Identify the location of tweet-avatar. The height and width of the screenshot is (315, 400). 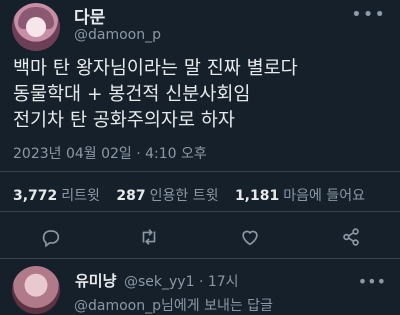
(36, 27).